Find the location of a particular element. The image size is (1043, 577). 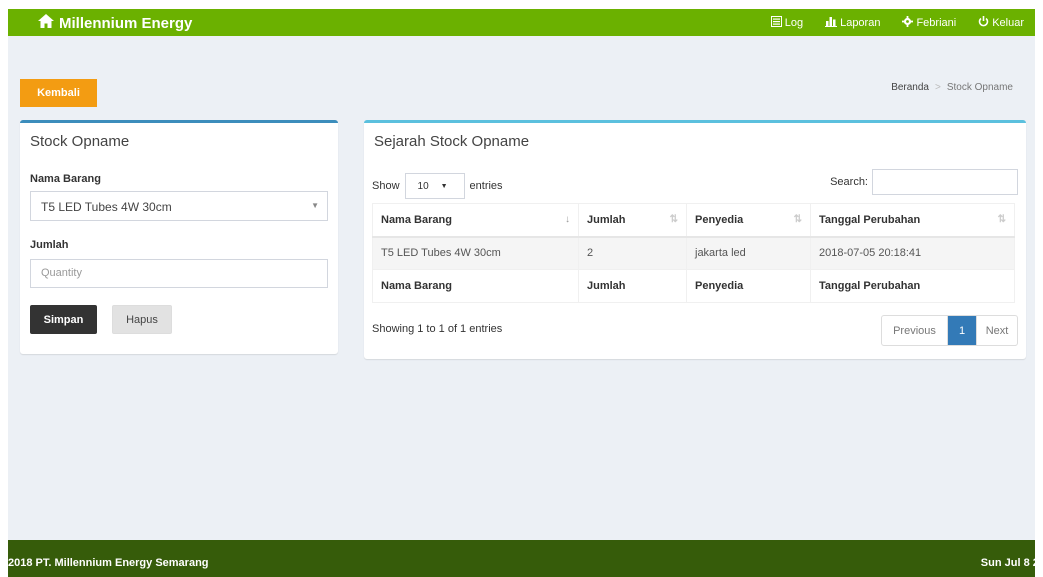

item-label: Nama Barang is located at coordinates (65, 179).